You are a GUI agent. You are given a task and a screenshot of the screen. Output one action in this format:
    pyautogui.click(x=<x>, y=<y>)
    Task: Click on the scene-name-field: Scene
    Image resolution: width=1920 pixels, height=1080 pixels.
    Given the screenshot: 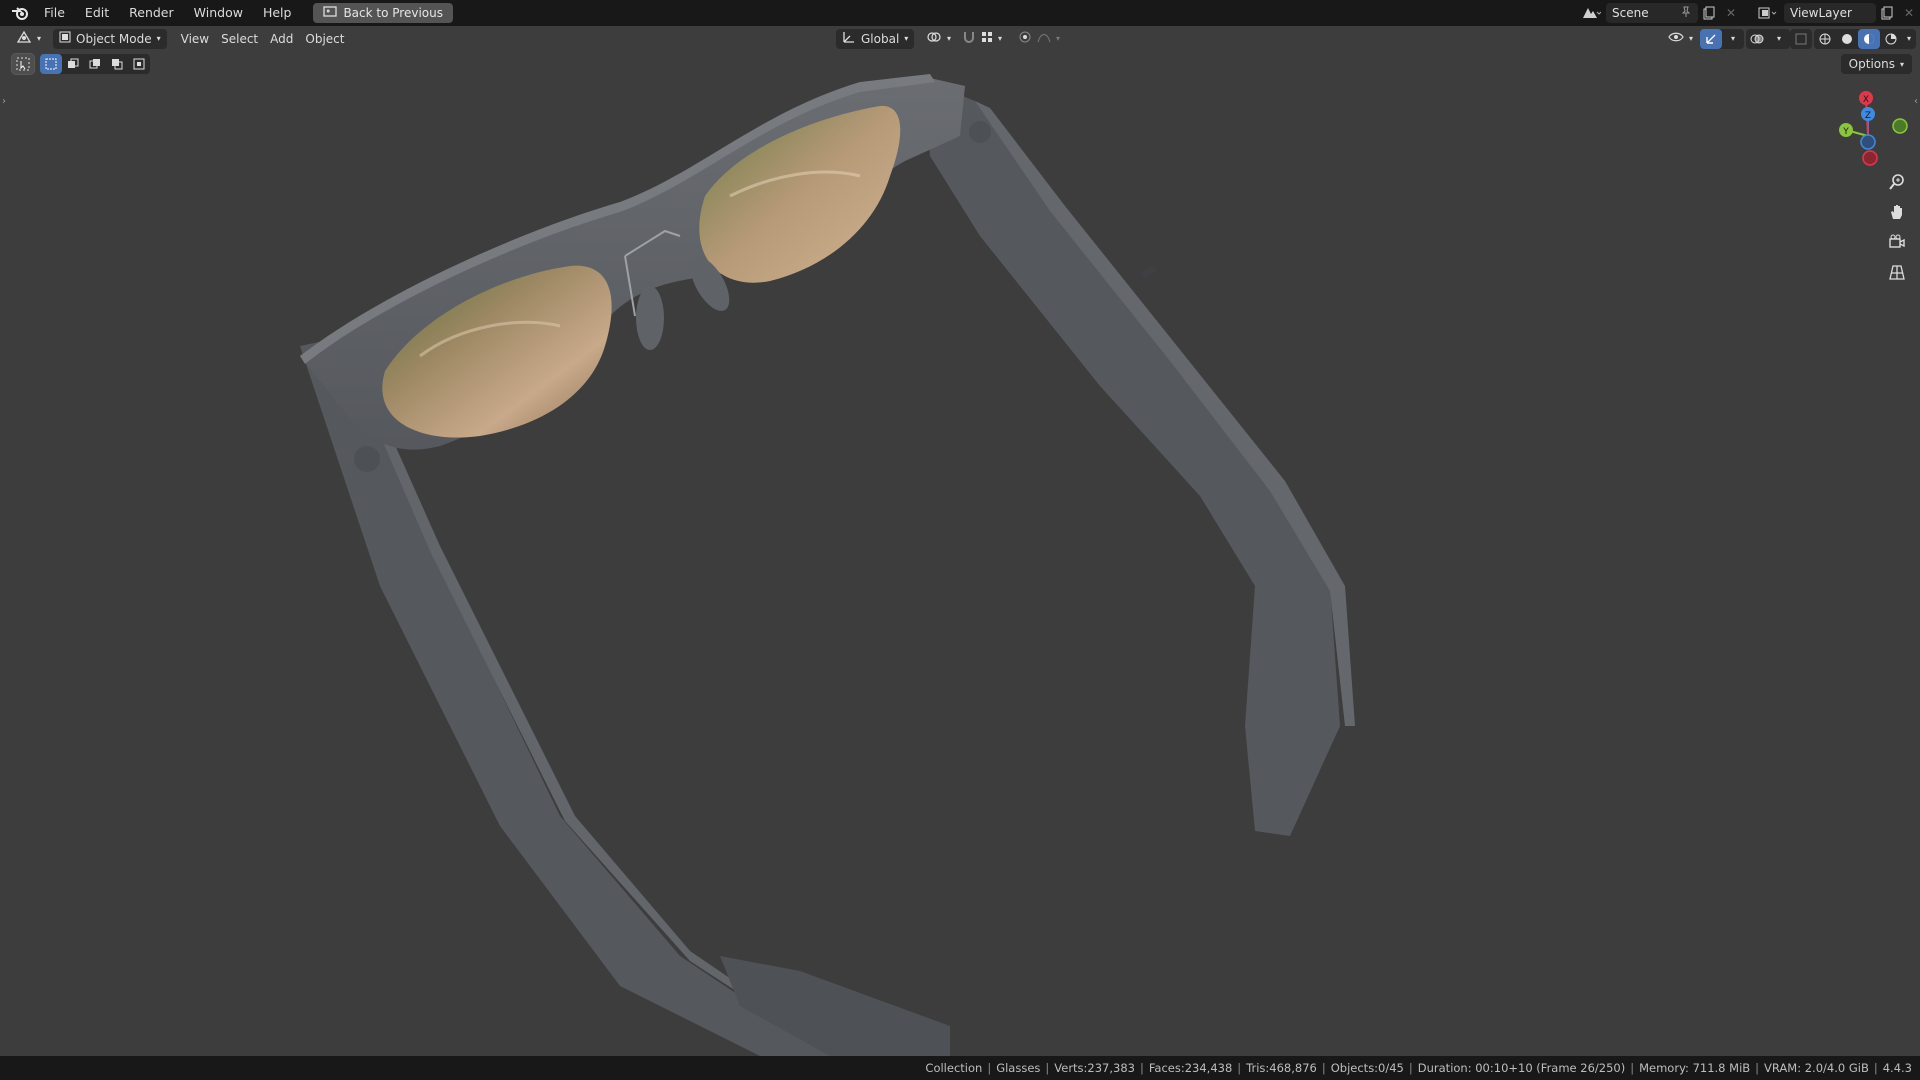 What is the action you would take?
    pyautogui.click(x=1652, y=13)
    